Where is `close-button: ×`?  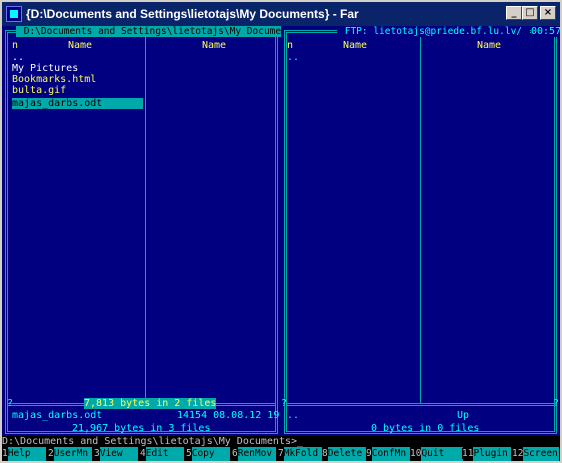
close-button: × is located at coordinates (548, 13).